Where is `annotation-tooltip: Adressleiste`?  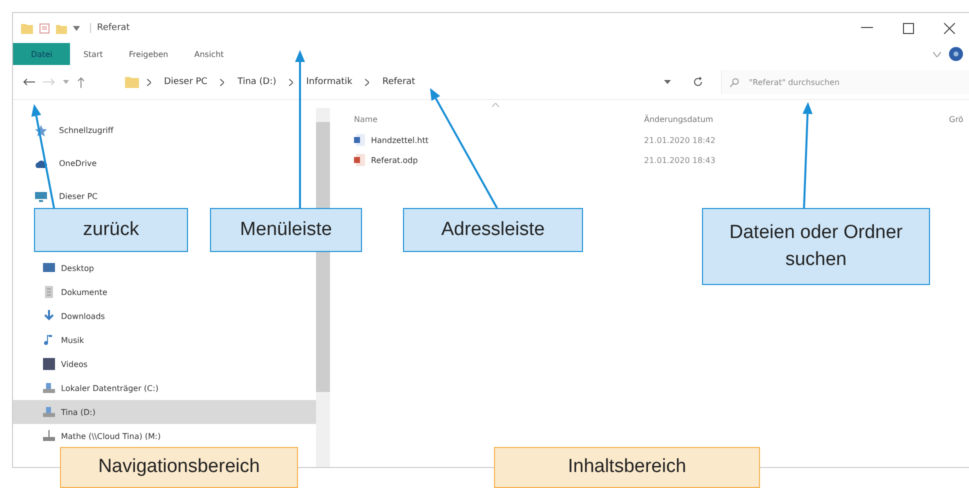 annotation-tooltip: Adressleiste is located at coordinates (493, 230).